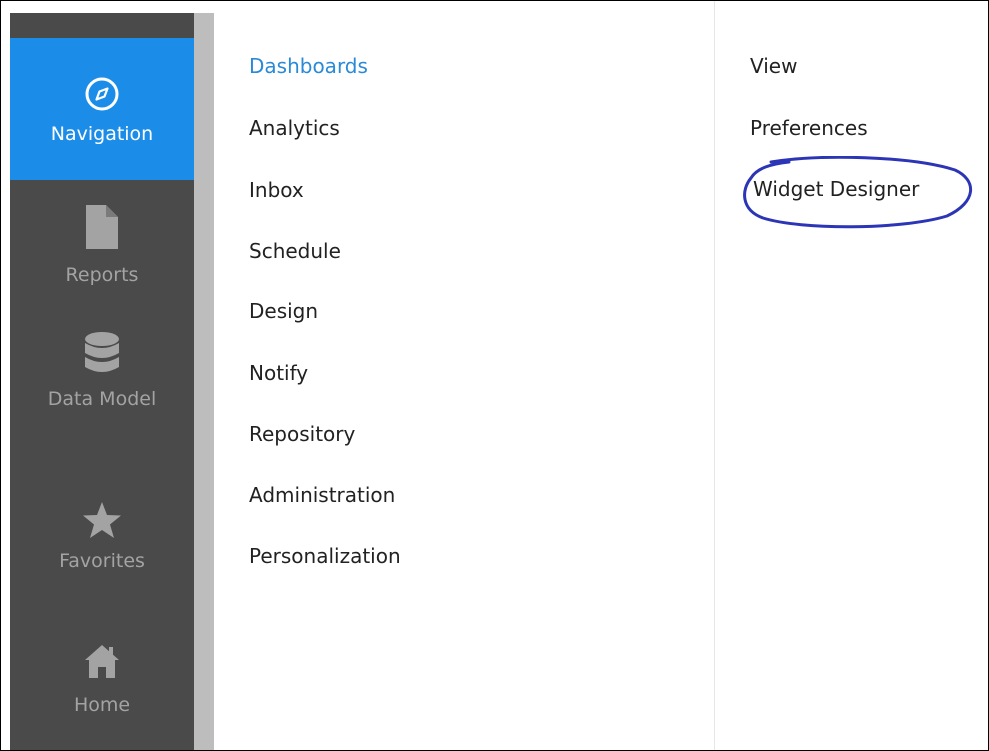 Image resolution: width=989 pixels, height=751 pixels. I want to click on sidebar-item-label: Data Model, so click(102, 399).